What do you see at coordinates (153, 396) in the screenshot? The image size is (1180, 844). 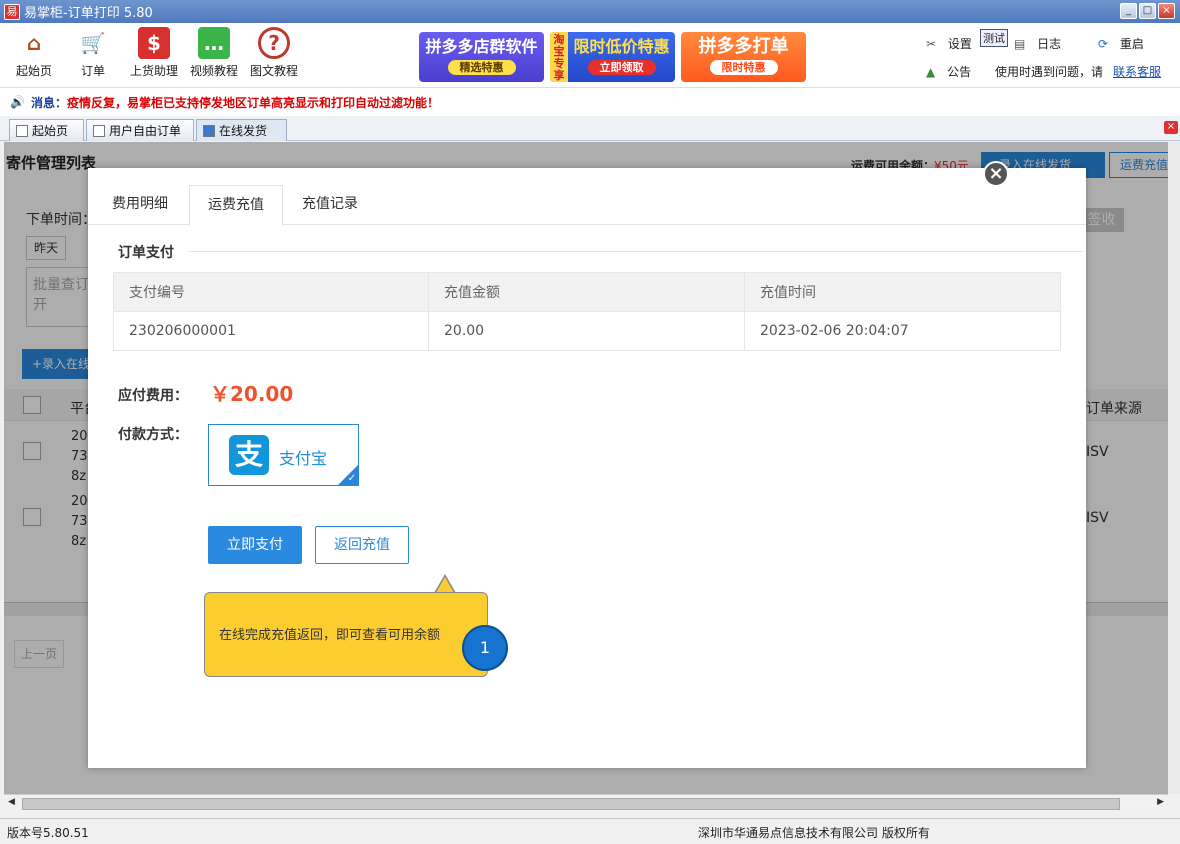 I see `fee-label: 应付费用：` at bounding box center [153, 396].